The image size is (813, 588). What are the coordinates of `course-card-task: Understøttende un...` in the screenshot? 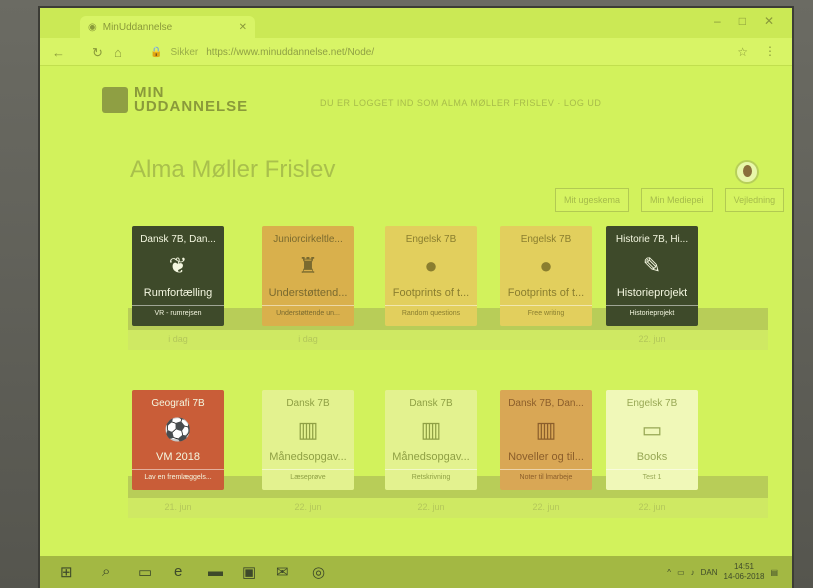 It's located at (308, 311).